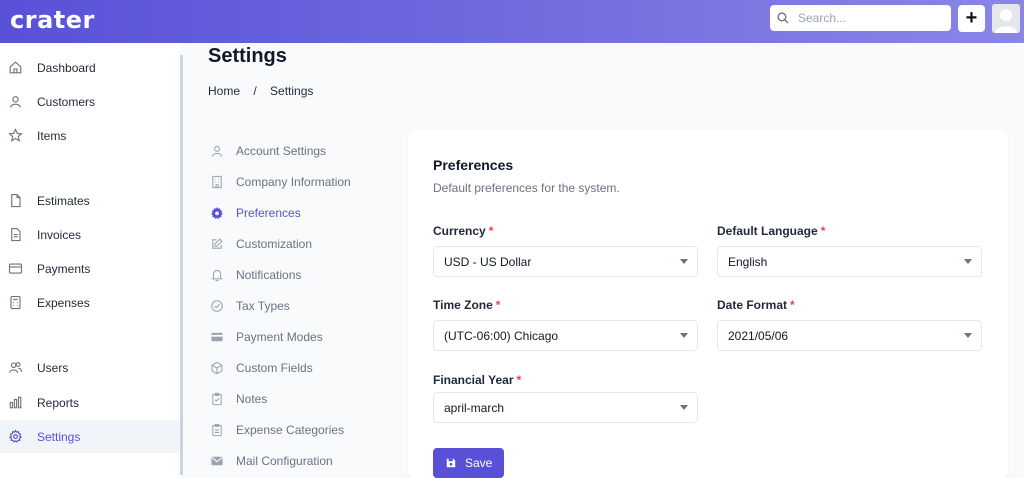 The image size is (1024, 478). Describe the element at coordinates (261, 244) in the screenshot. I see `settings-nav-customization: Customization` at that location.